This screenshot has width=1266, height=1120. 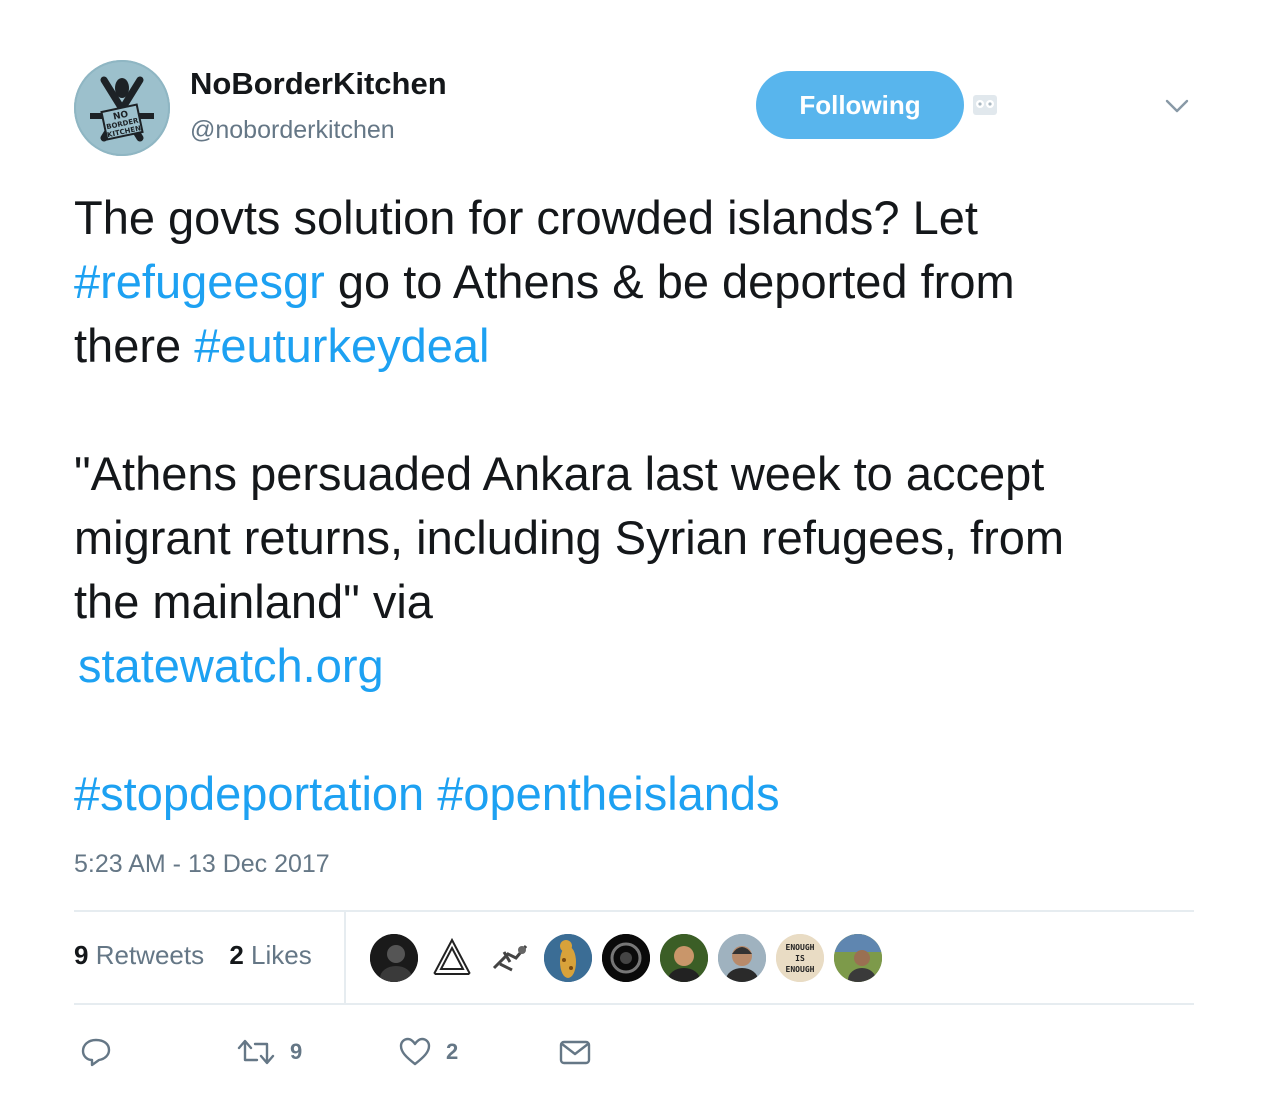 I want to click on stats-divider, so click(x=345, y=958).